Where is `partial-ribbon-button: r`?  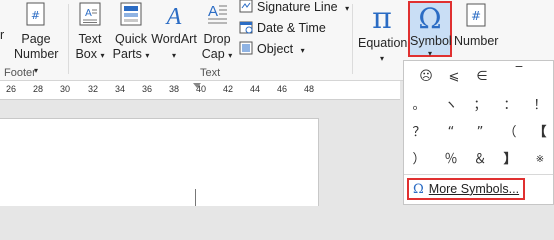 partial-ribbon-button: r is located at coordinates (2, 35).